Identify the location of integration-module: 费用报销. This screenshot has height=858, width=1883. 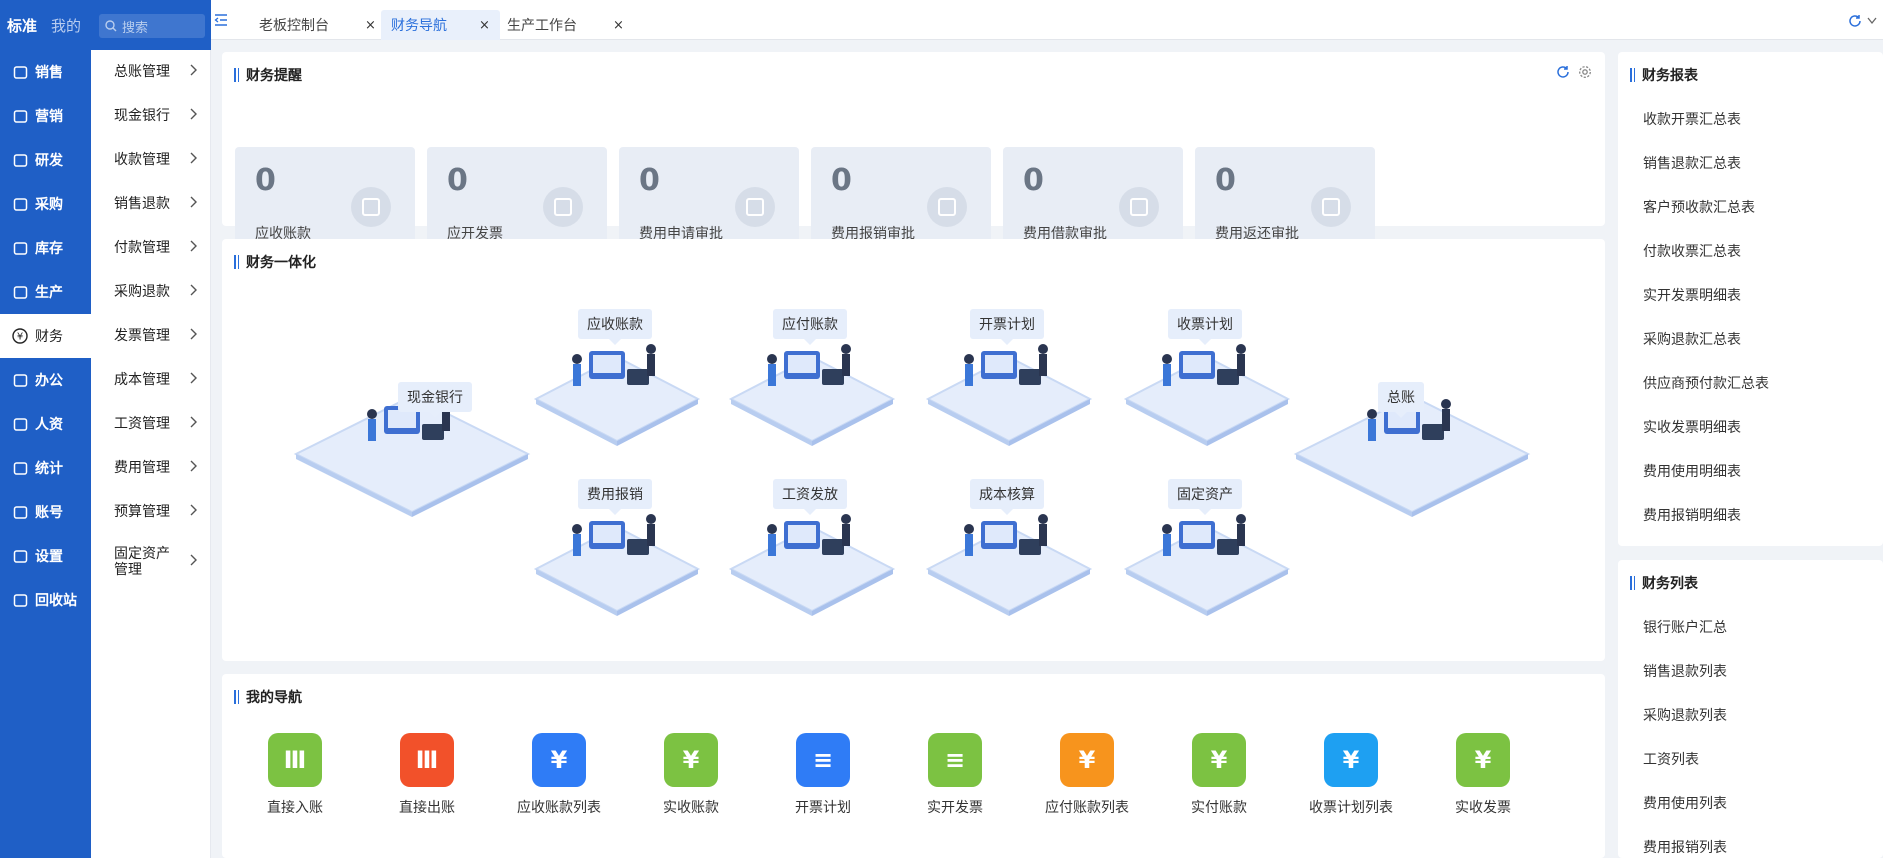
(617, 546).